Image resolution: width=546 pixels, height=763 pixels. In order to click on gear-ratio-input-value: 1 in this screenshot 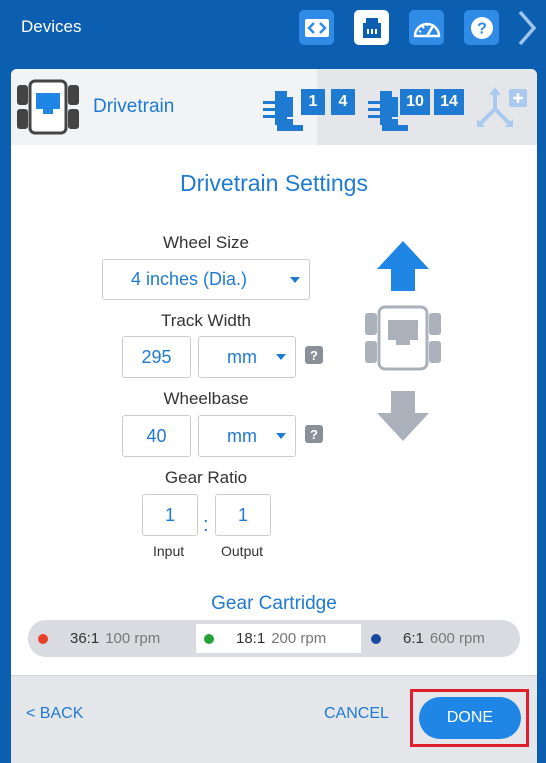, I will do `click(169, 514)`.